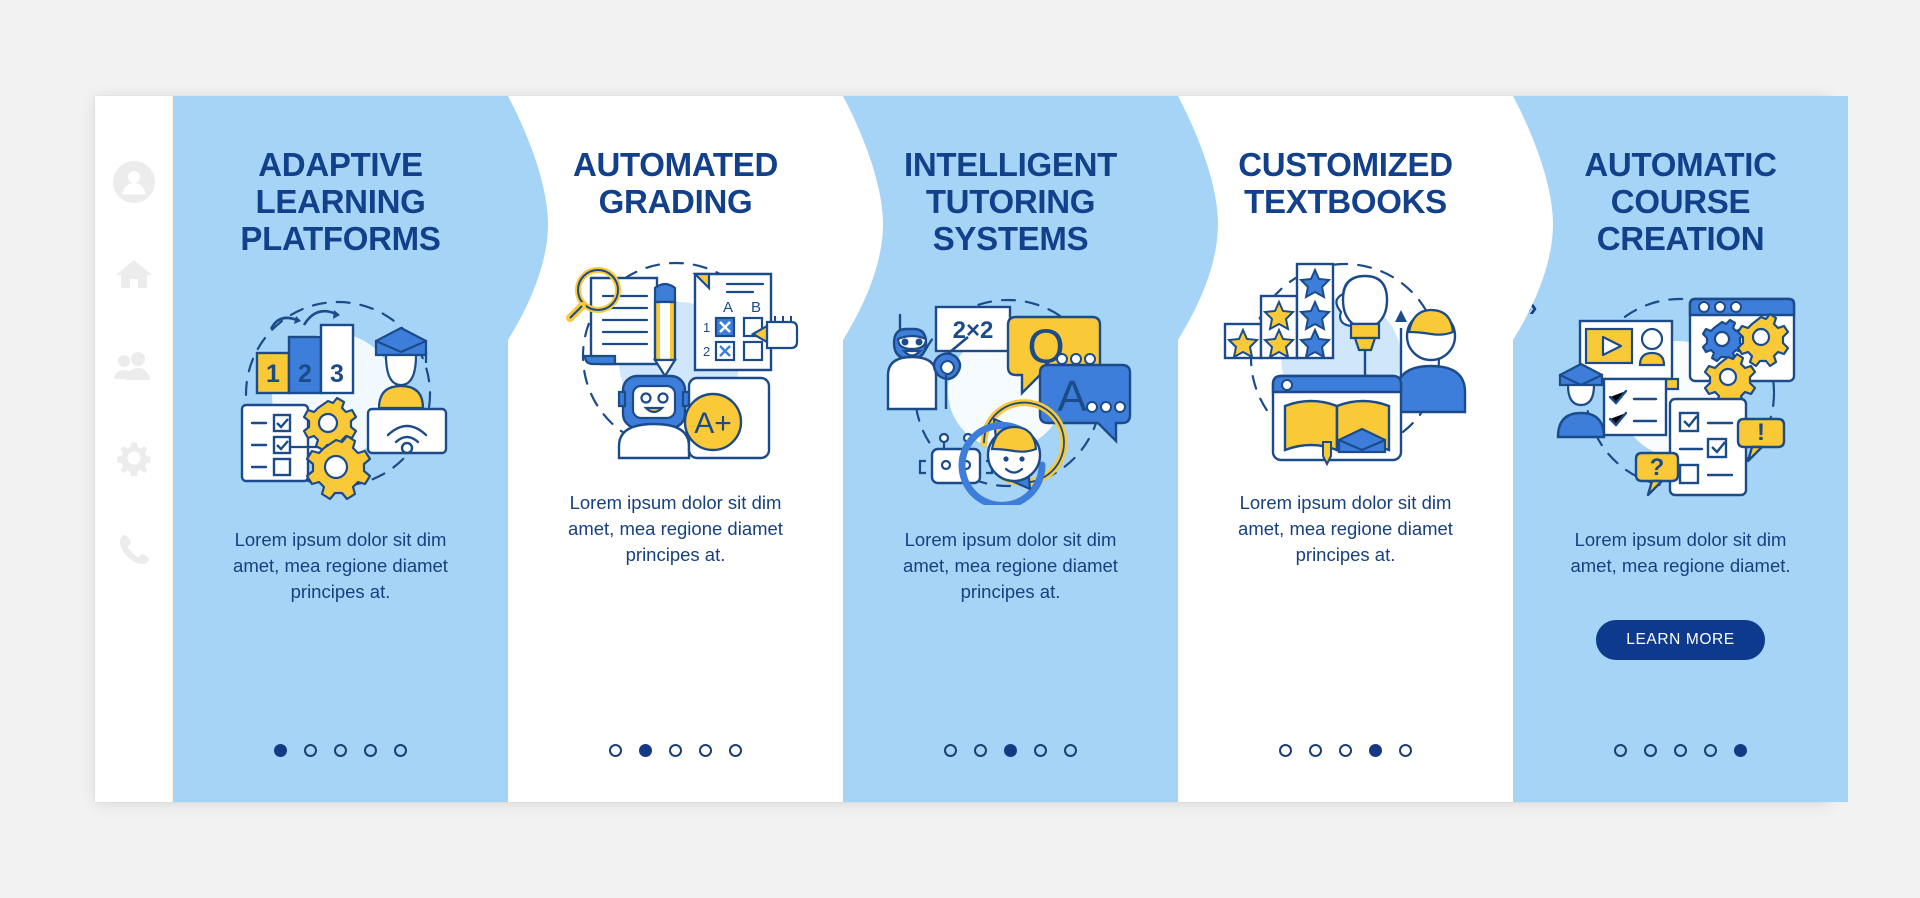 Image resolution: width=1920 pixels, height=898 pixels. I want to click on pagination-dot-1-active, so click(280, 750).